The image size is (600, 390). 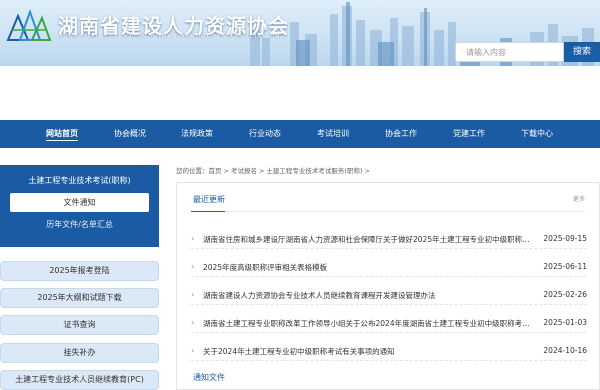 What do you see at coordinates (314, 171) in the screenshot?
I see `breadcrumb-link-current: 土建工程专业技术考试服务(职称)` at bounding box center [314, 171].